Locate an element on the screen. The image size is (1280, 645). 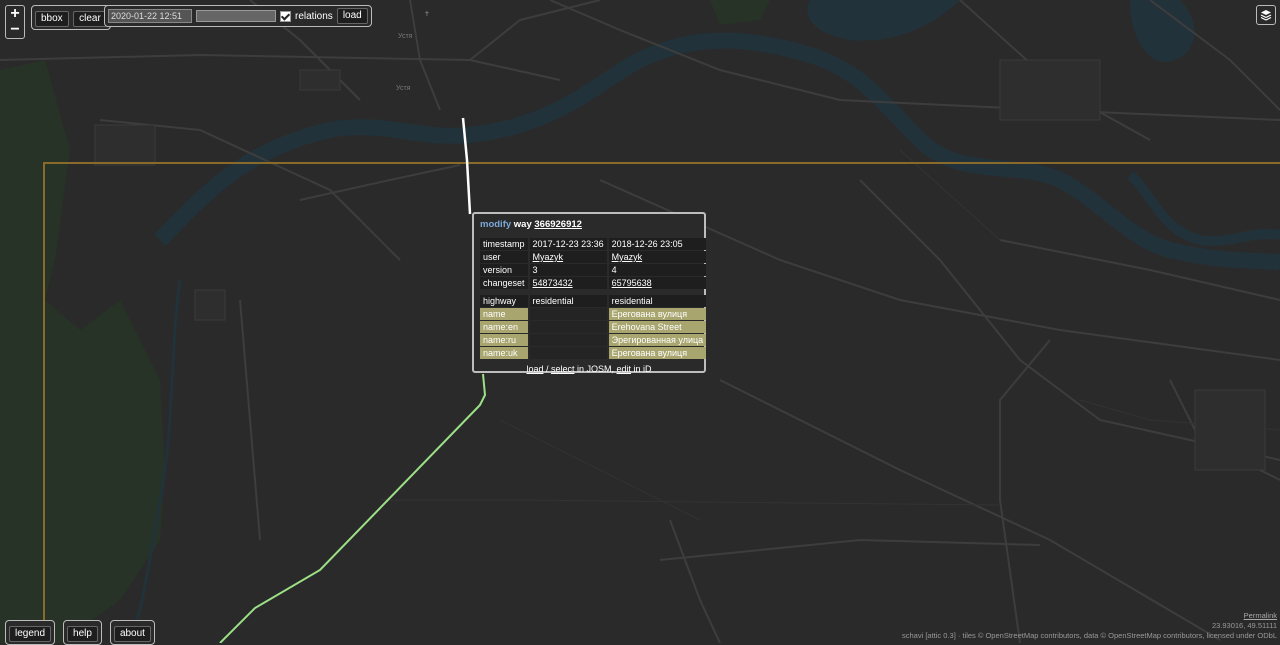
footer-id-text: in iD is located at coordinates (641, 369).